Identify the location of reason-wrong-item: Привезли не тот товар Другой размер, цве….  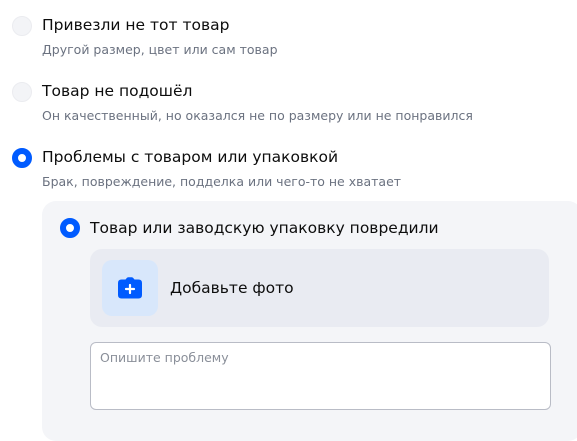
(294, 35).